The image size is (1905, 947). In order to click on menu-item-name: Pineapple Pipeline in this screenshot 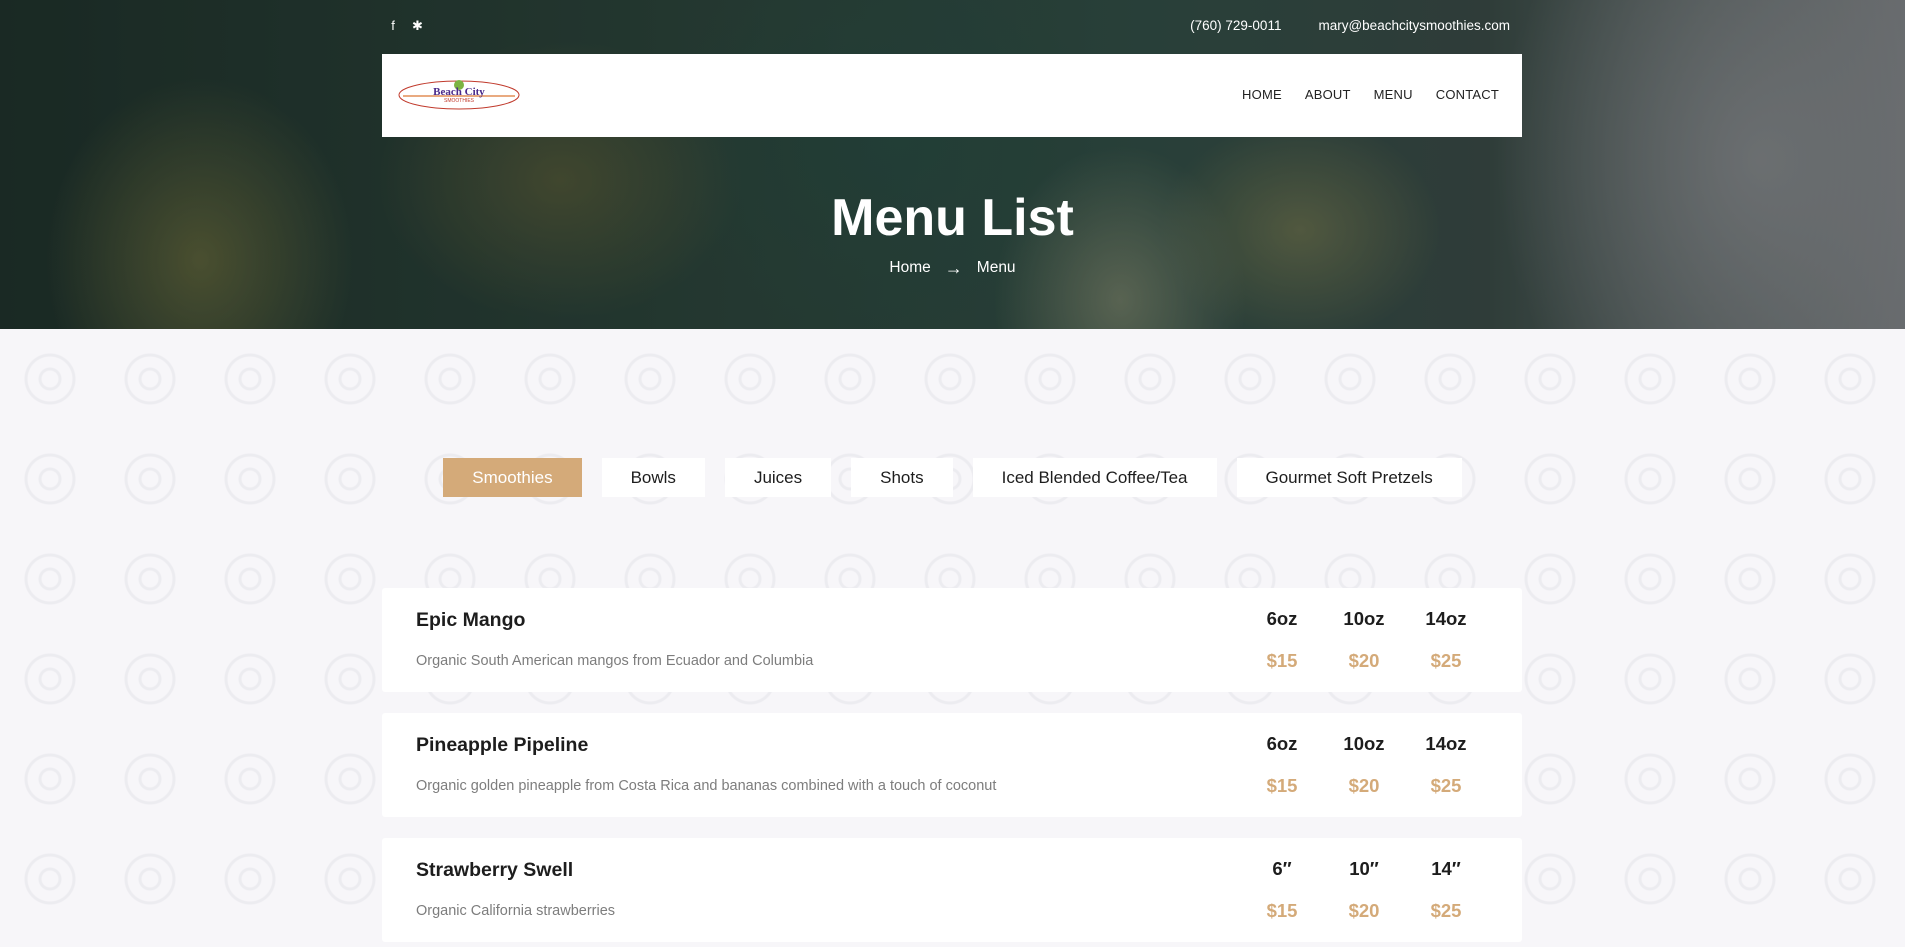, I will do `click(502, 745)`.